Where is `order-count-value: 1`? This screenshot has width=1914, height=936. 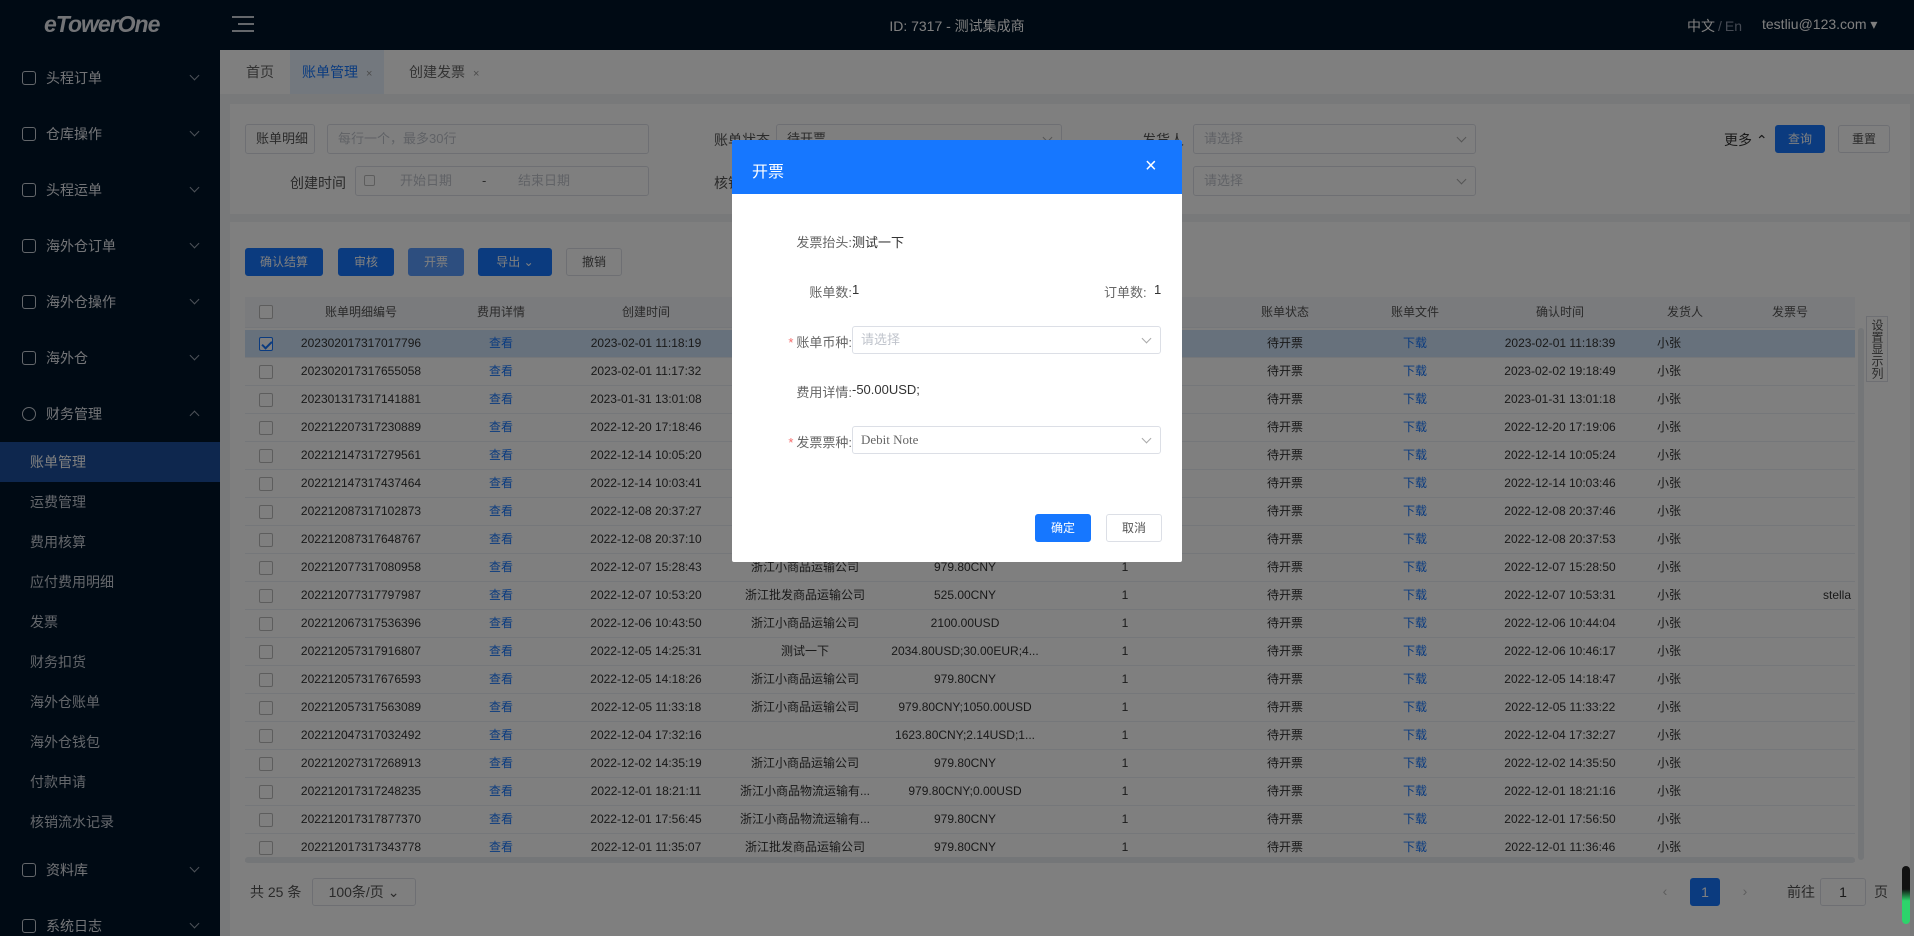 order-count-value: 1 is located at coordinates (1158, 289).